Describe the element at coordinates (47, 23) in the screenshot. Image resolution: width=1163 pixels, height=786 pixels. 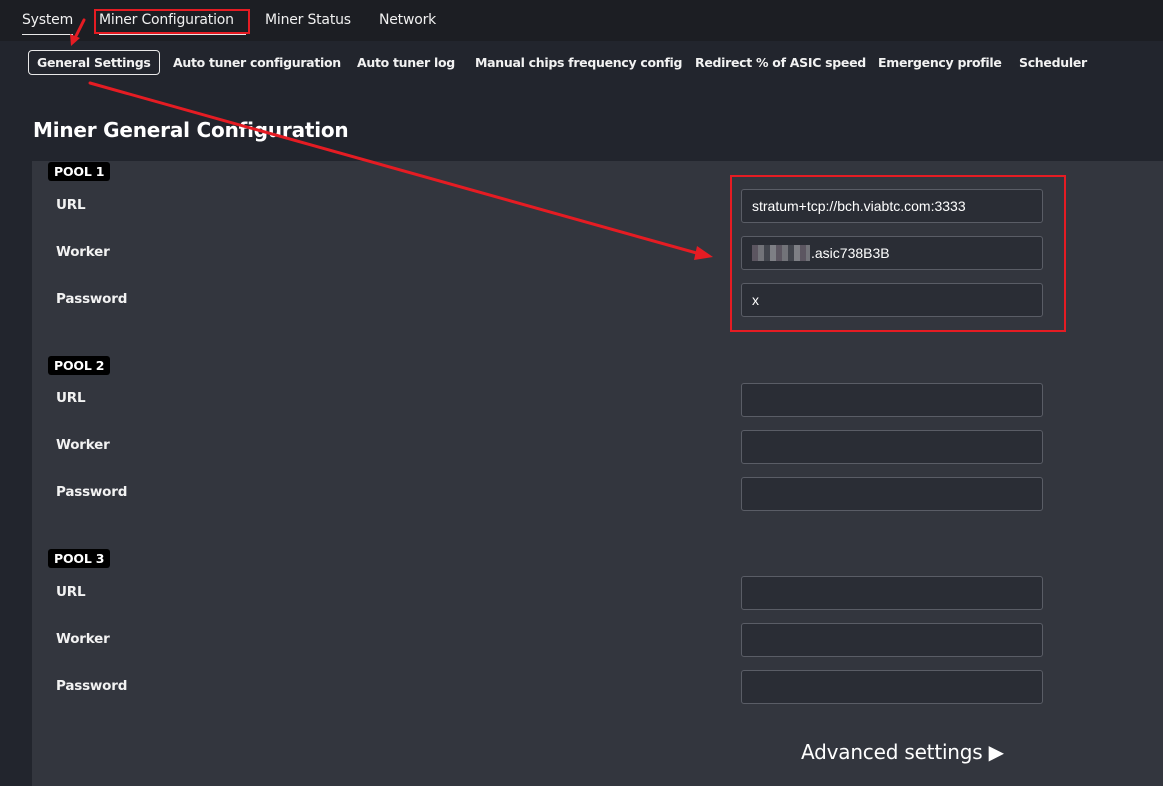
I see `tab-system: System` at that location.